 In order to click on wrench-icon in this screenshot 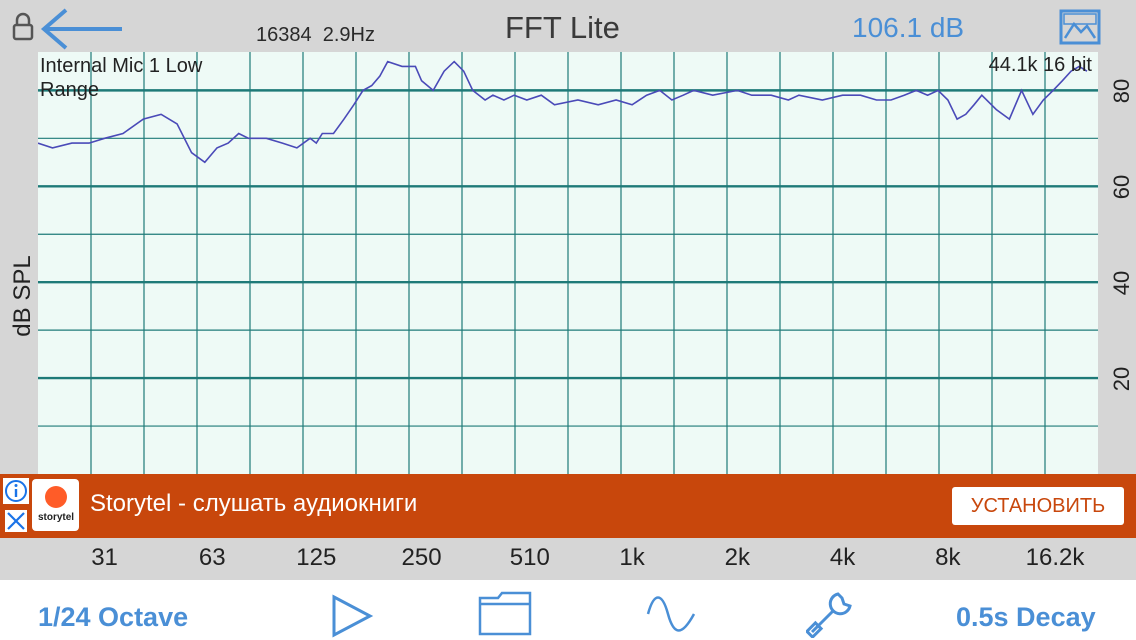, I will do `click(833, 613)`.